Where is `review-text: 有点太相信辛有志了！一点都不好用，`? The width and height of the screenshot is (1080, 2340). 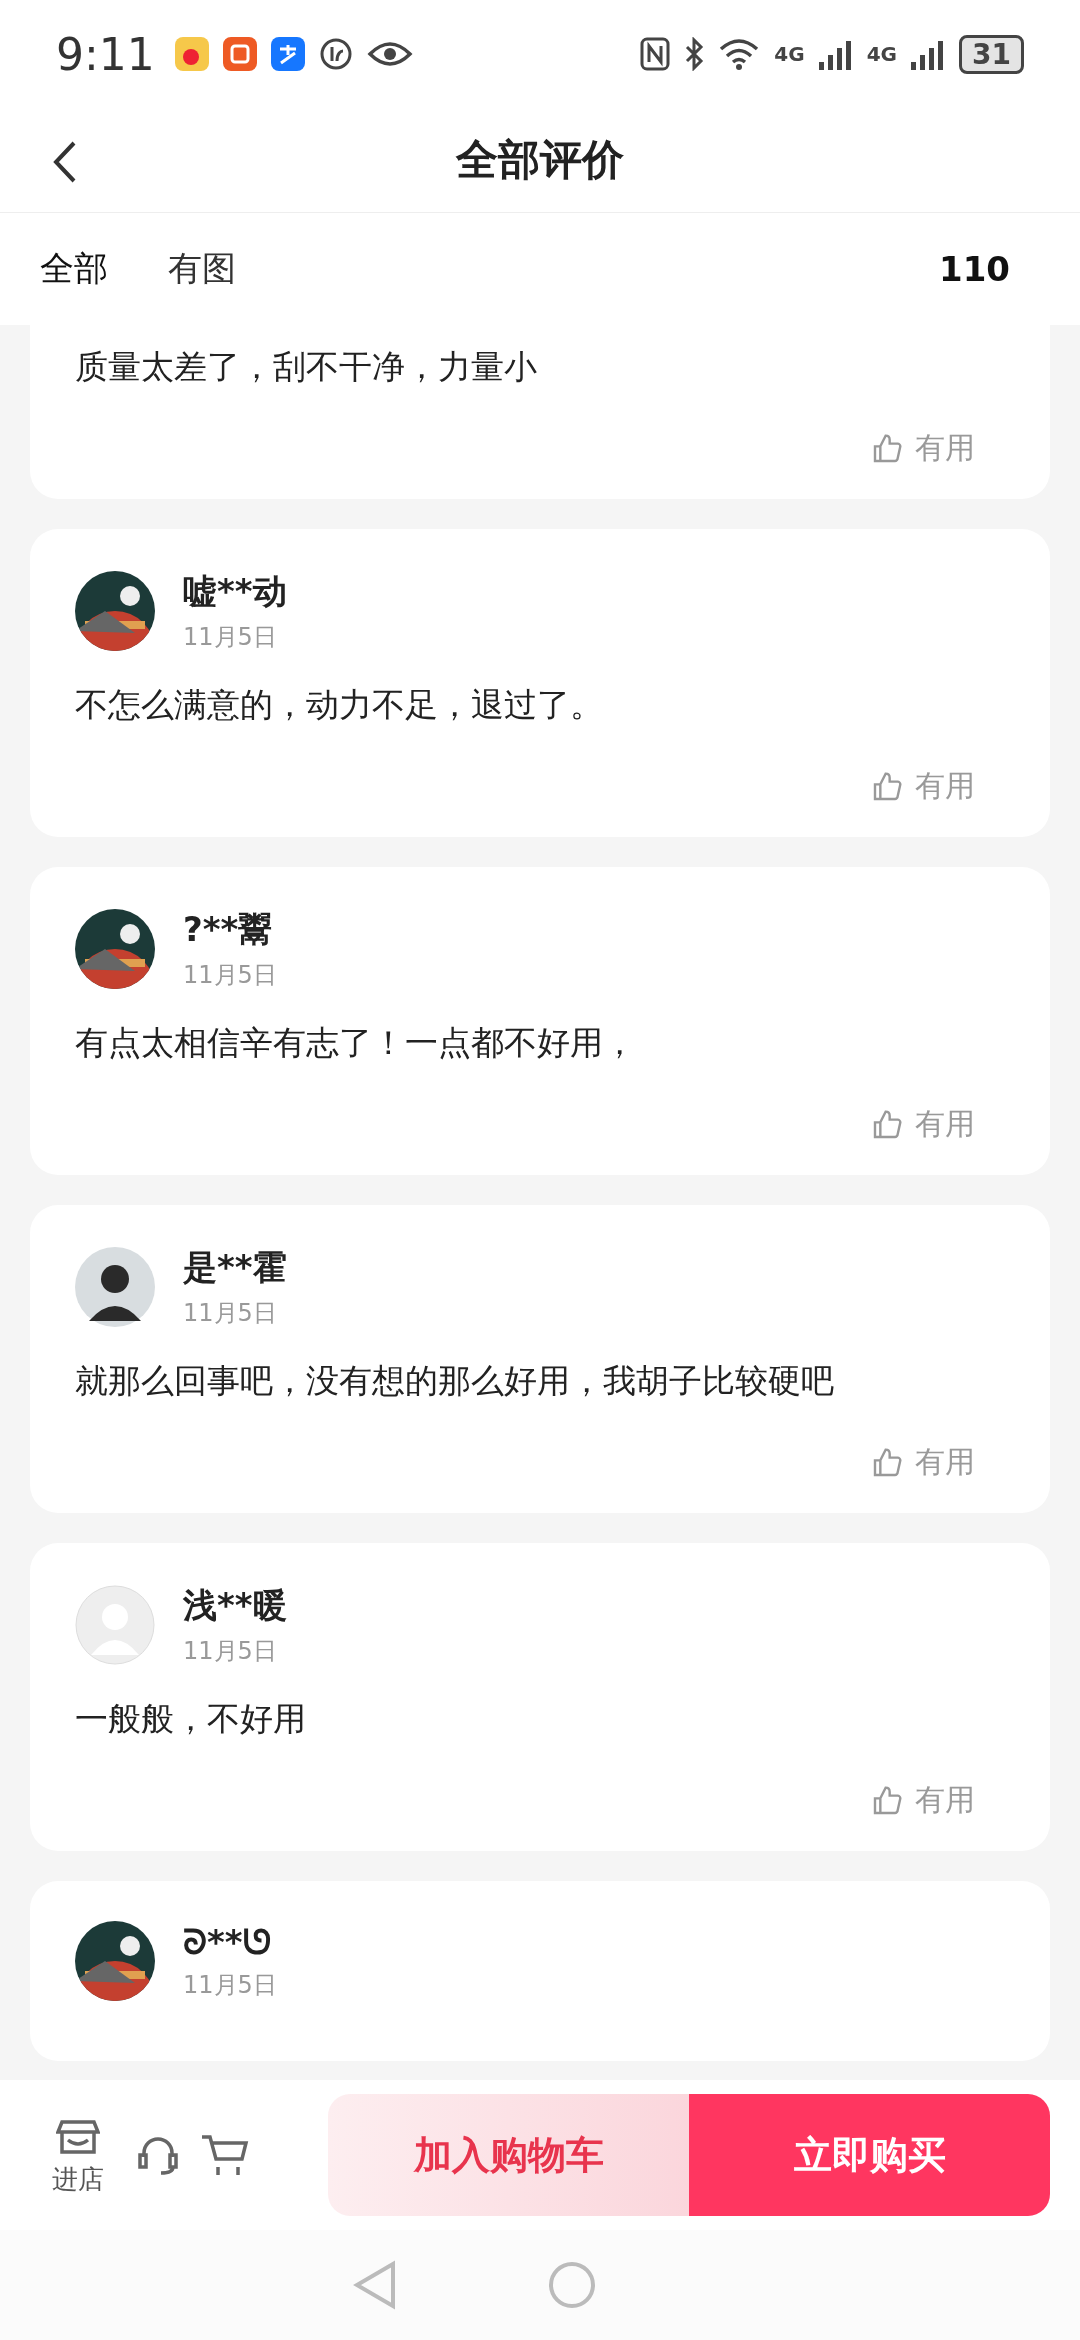
review-text: 有点太相信辛有志了！一点都不好用， is located at coordinates (356, 1043).